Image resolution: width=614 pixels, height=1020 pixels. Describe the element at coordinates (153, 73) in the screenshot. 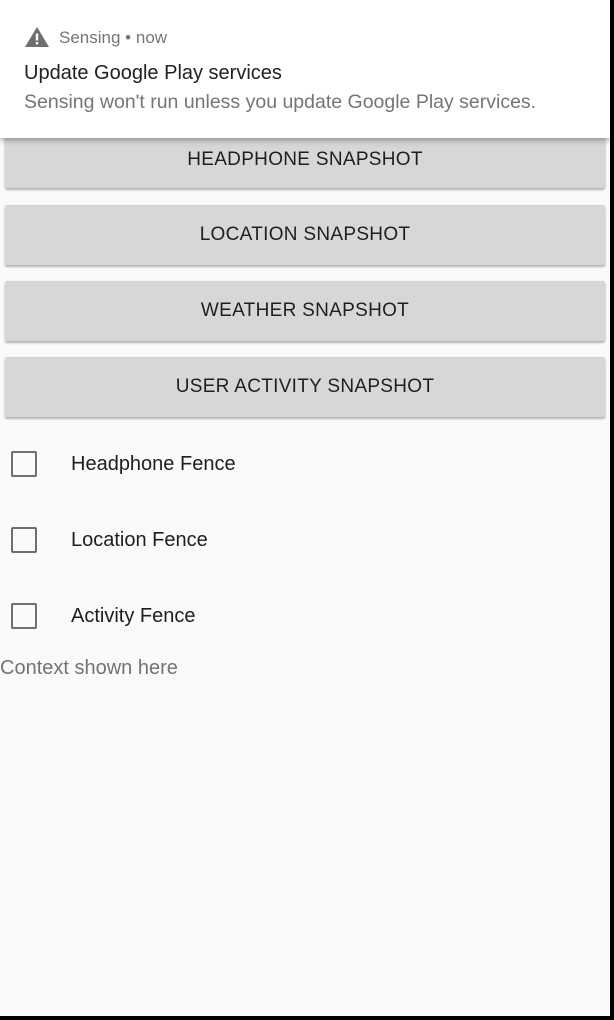

I see `notification-title: Update Google Play services` at that location.